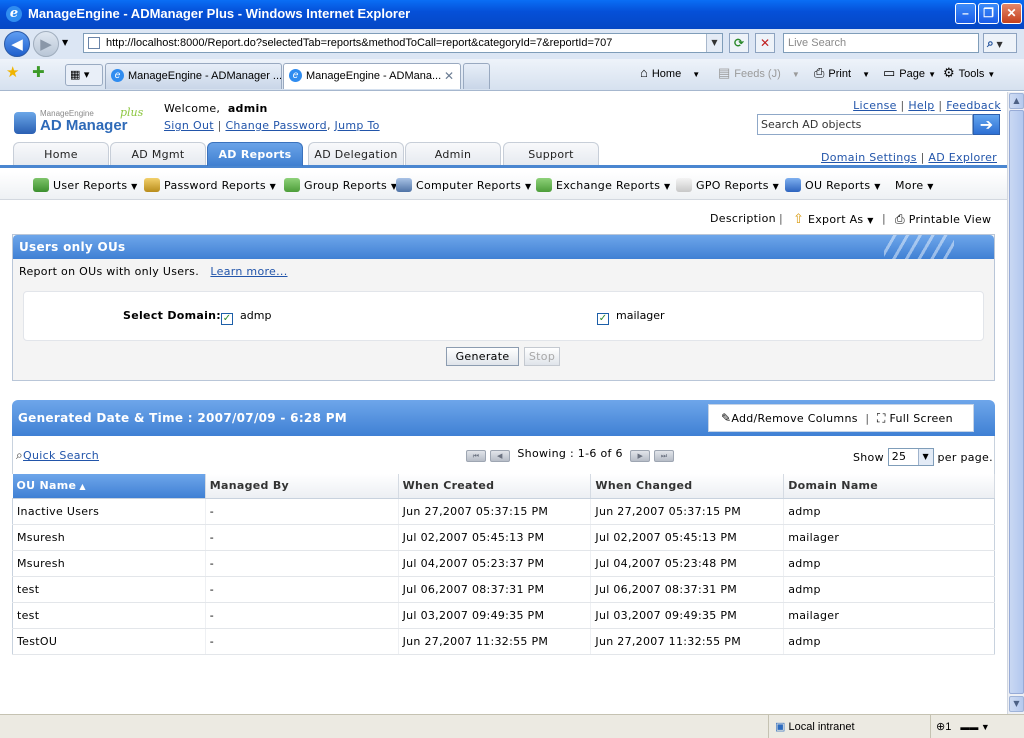 This screenshot has width=1024, height=738. Describe the element at coordinates (914, 186) in the screenshot. I see `more-menu: More ▼` at that location.